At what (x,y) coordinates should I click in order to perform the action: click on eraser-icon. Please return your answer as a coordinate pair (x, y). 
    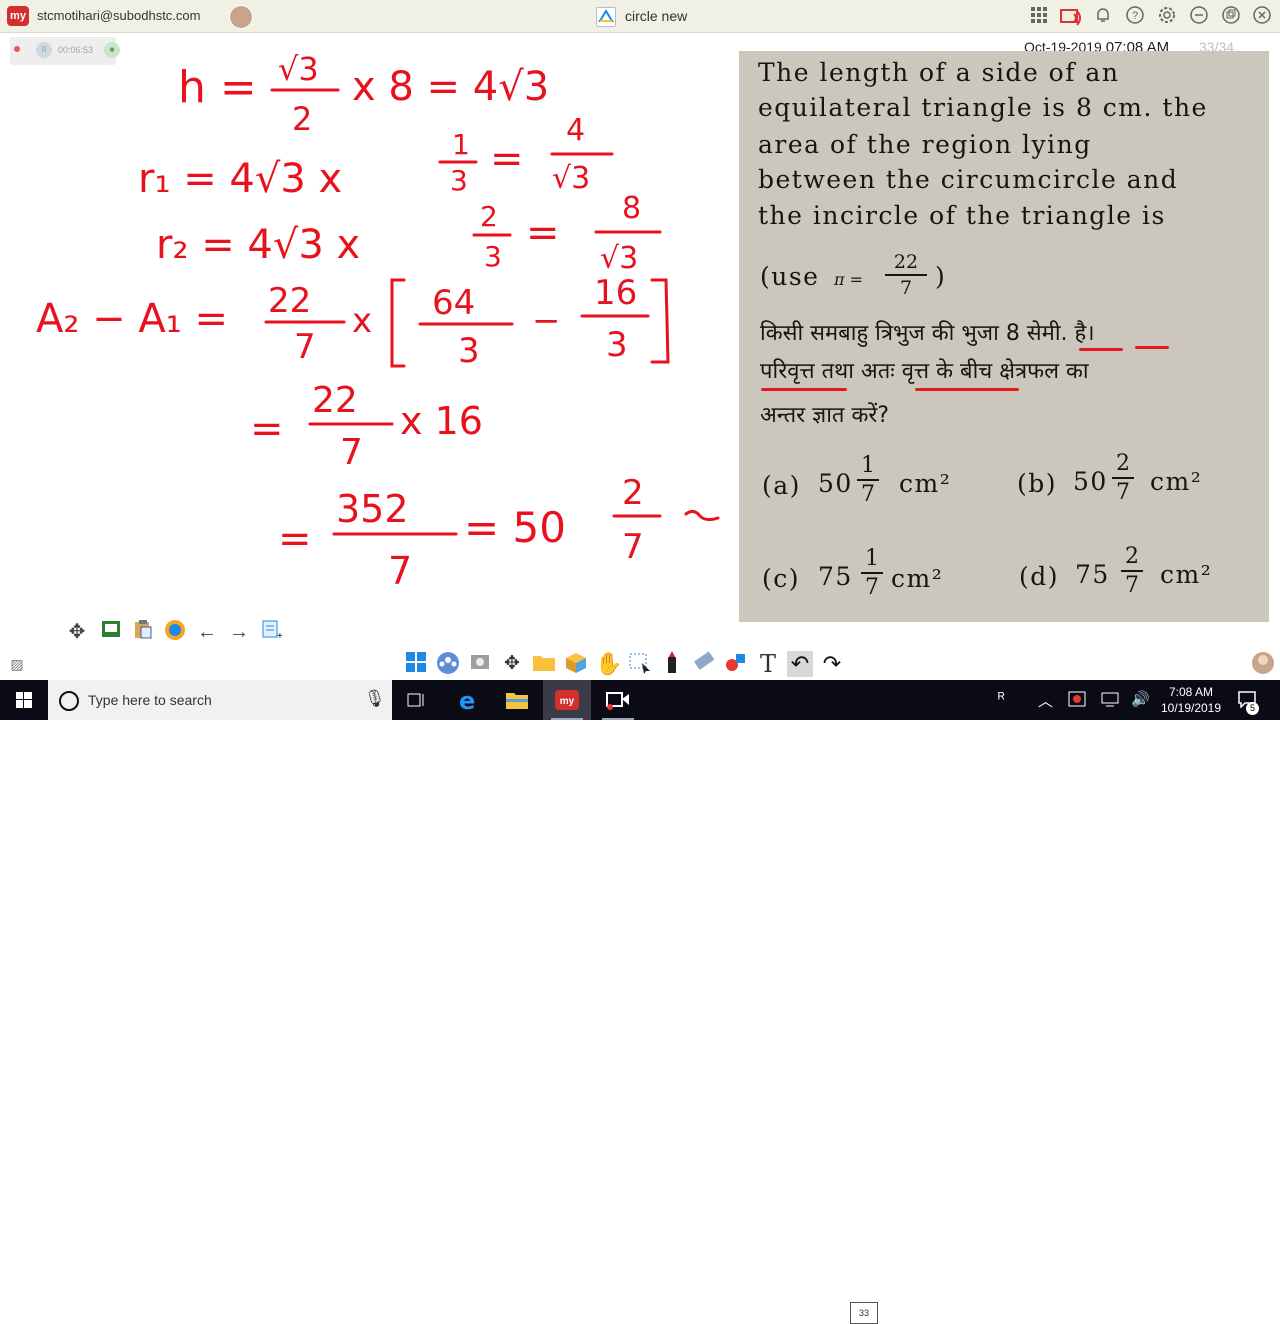
    Looking at the image, I should click on (704, 664).